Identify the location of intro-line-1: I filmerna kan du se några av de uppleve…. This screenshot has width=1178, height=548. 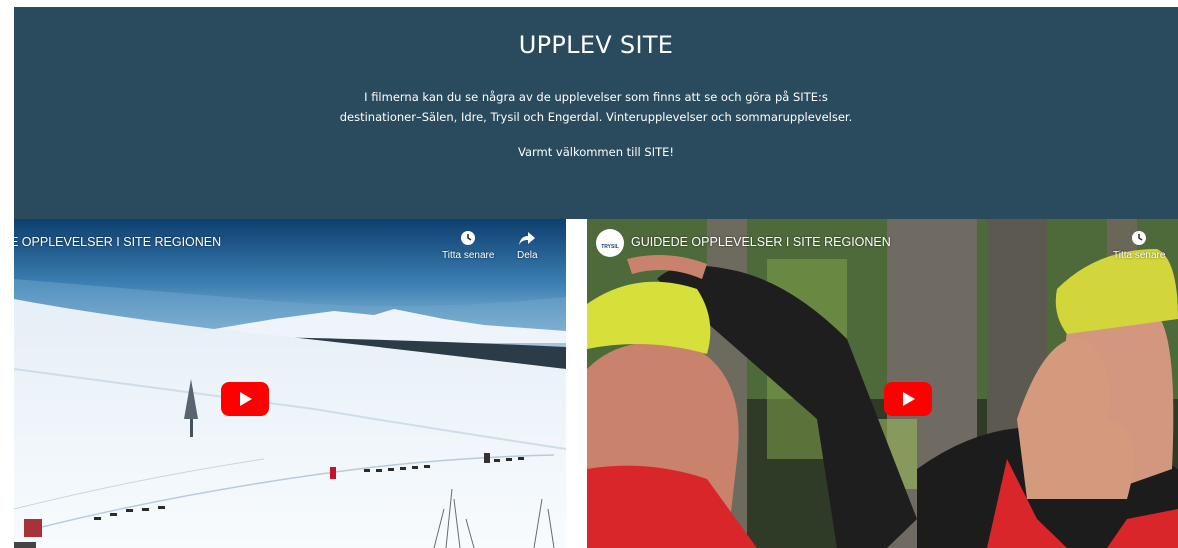
(596, 97).